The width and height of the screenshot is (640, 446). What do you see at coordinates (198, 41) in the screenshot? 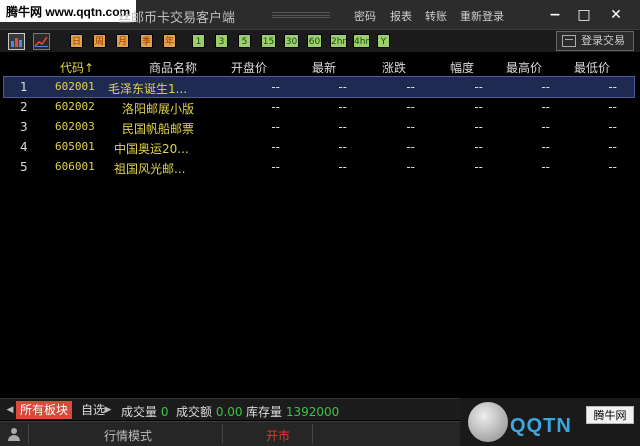
I see `minute-1-button: 1` at bounding box center [198, 41].